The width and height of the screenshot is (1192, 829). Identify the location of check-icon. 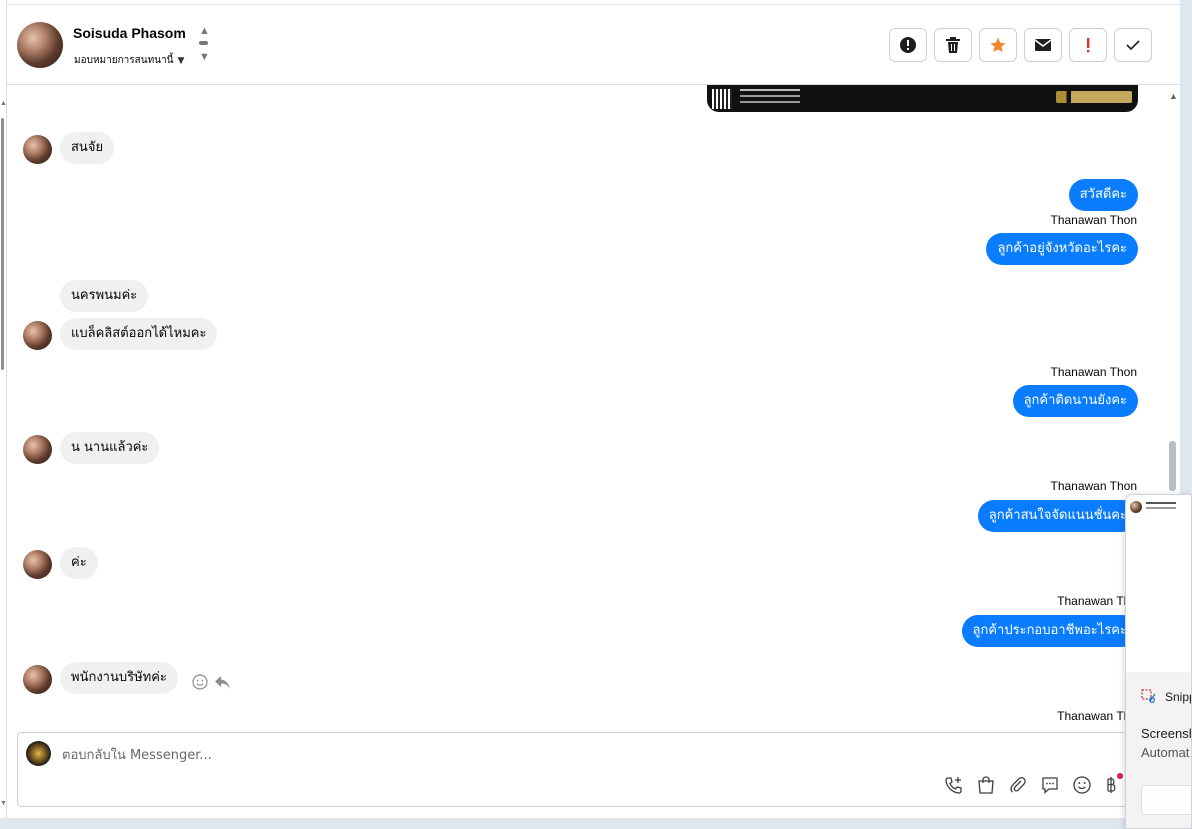
(1133, 45).